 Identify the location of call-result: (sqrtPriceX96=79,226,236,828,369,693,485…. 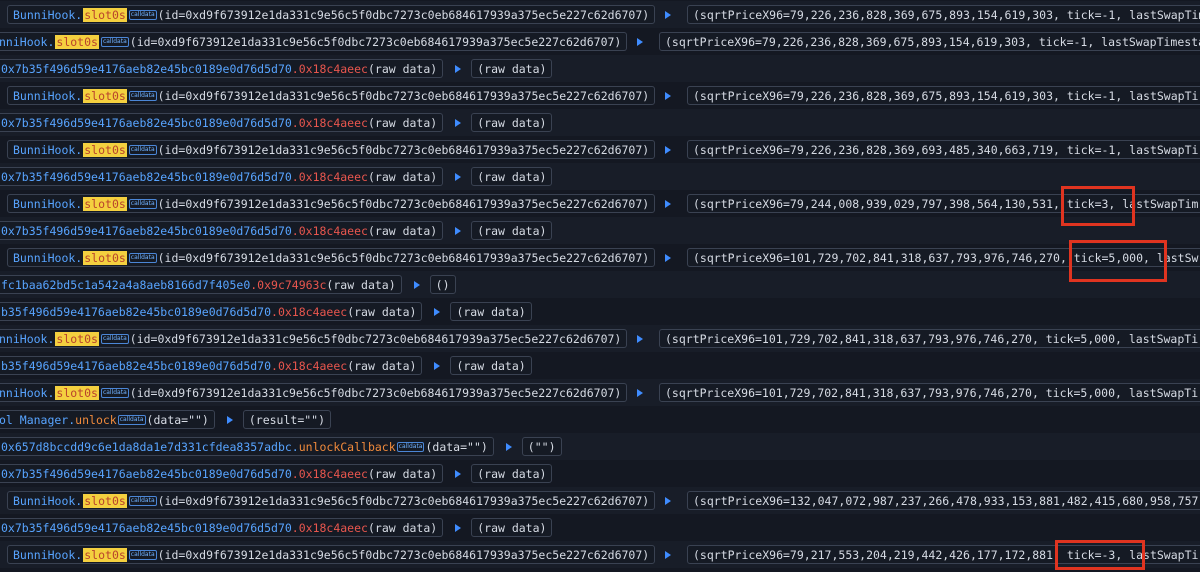
(943, 149).